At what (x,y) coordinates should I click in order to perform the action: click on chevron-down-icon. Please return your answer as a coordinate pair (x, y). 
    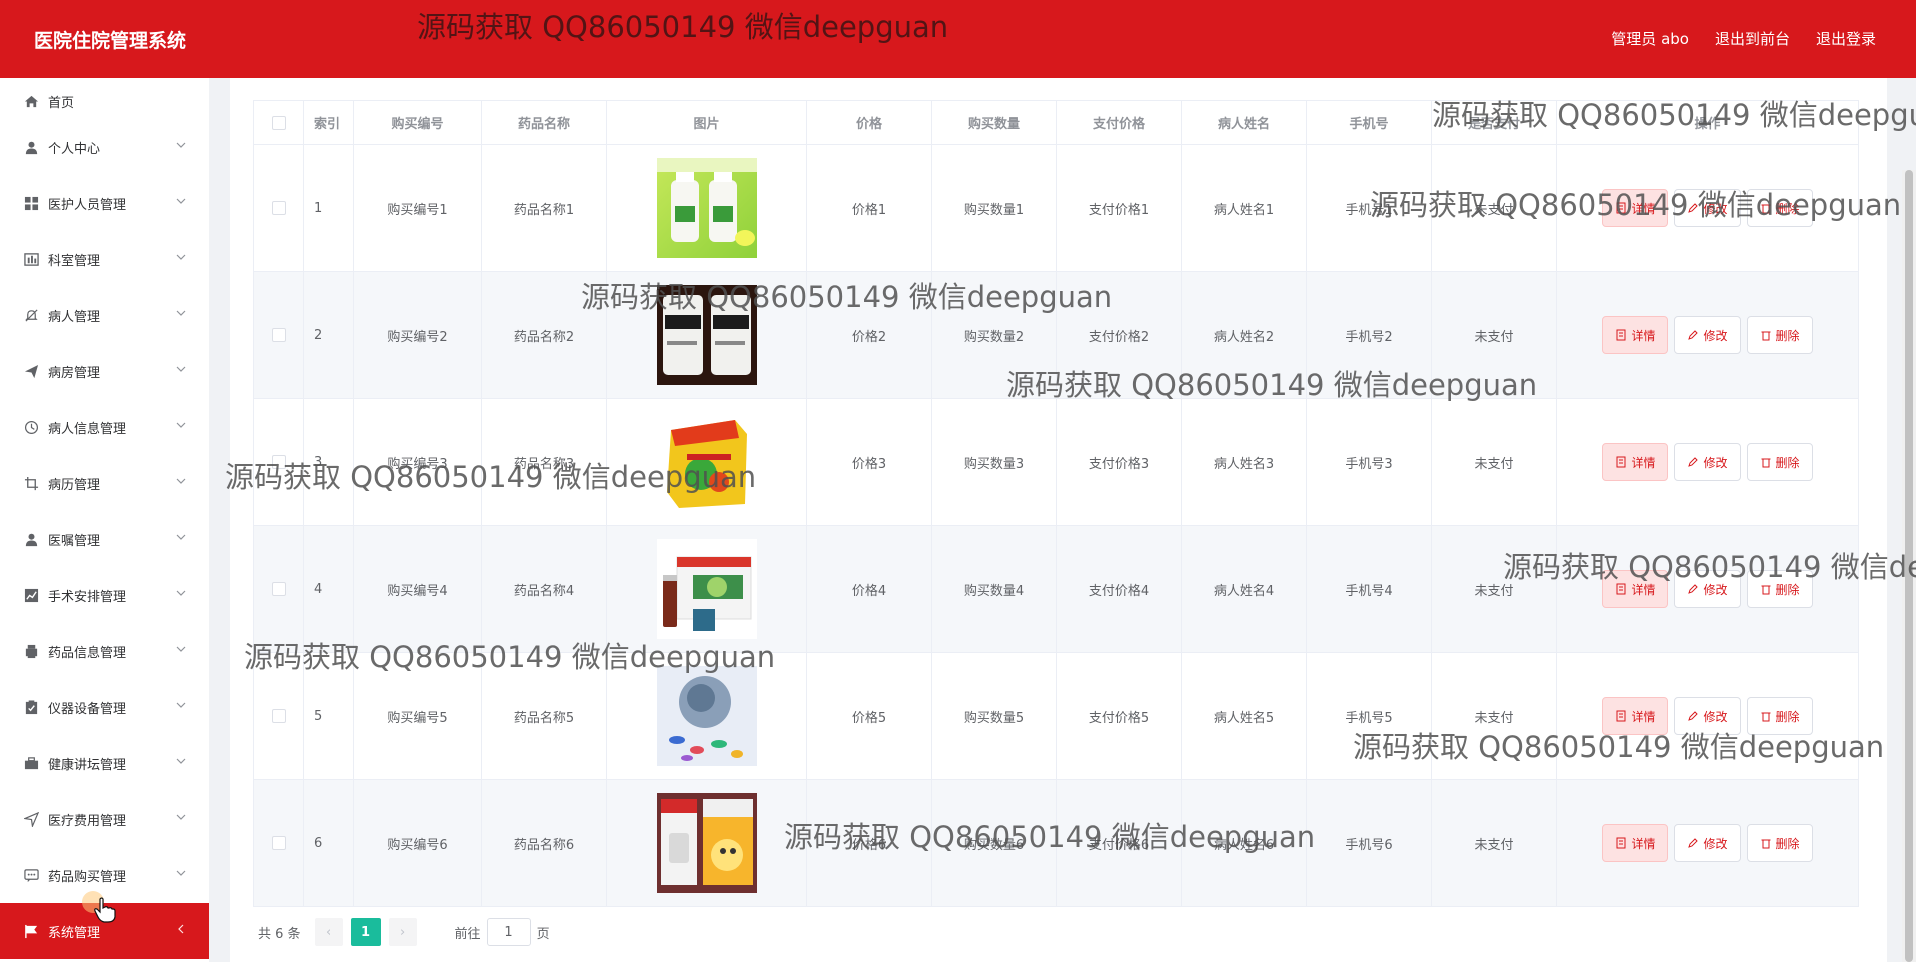
    Looking at the image, I should click on (181, 649).